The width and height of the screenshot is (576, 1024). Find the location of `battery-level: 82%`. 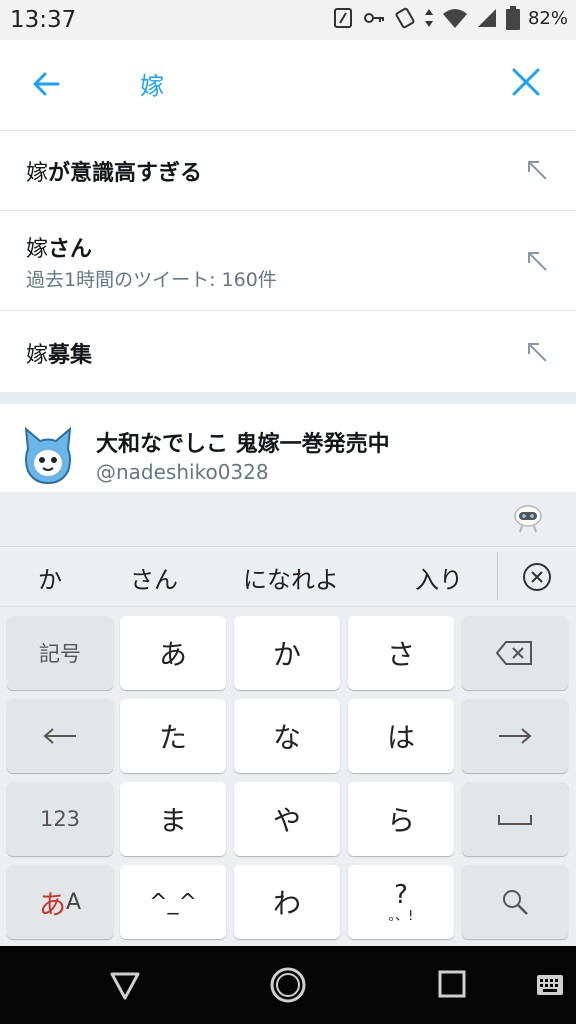

battery-level: 82% is located at coordinates (547, 18).